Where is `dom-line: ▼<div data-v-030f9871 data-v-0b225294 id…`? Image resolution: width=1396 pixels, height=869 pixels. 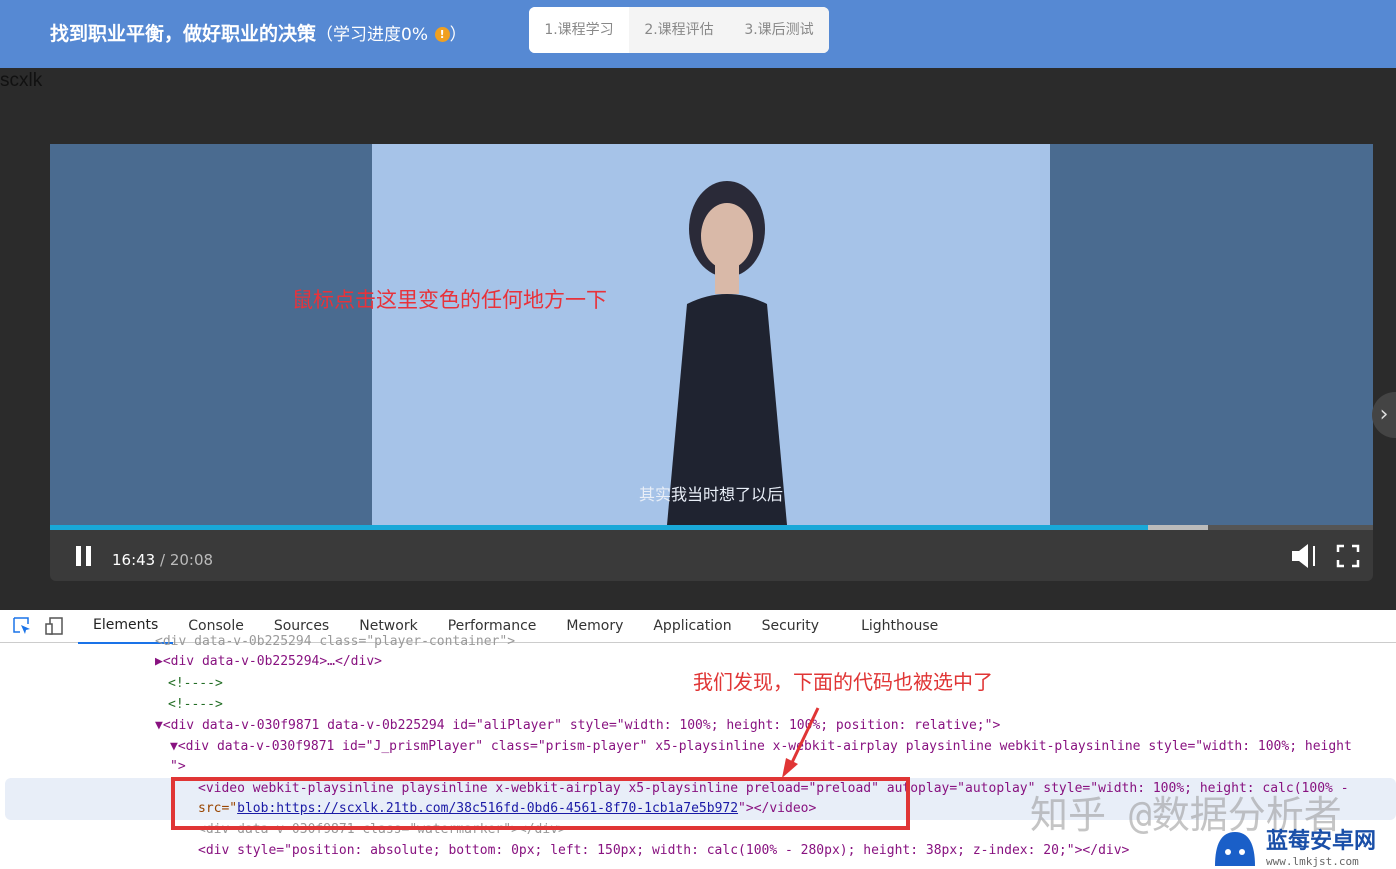
dom-line: ▼<div data-v-030f9871 data-v-0b225294 id… is located at coordinates (577, 726).